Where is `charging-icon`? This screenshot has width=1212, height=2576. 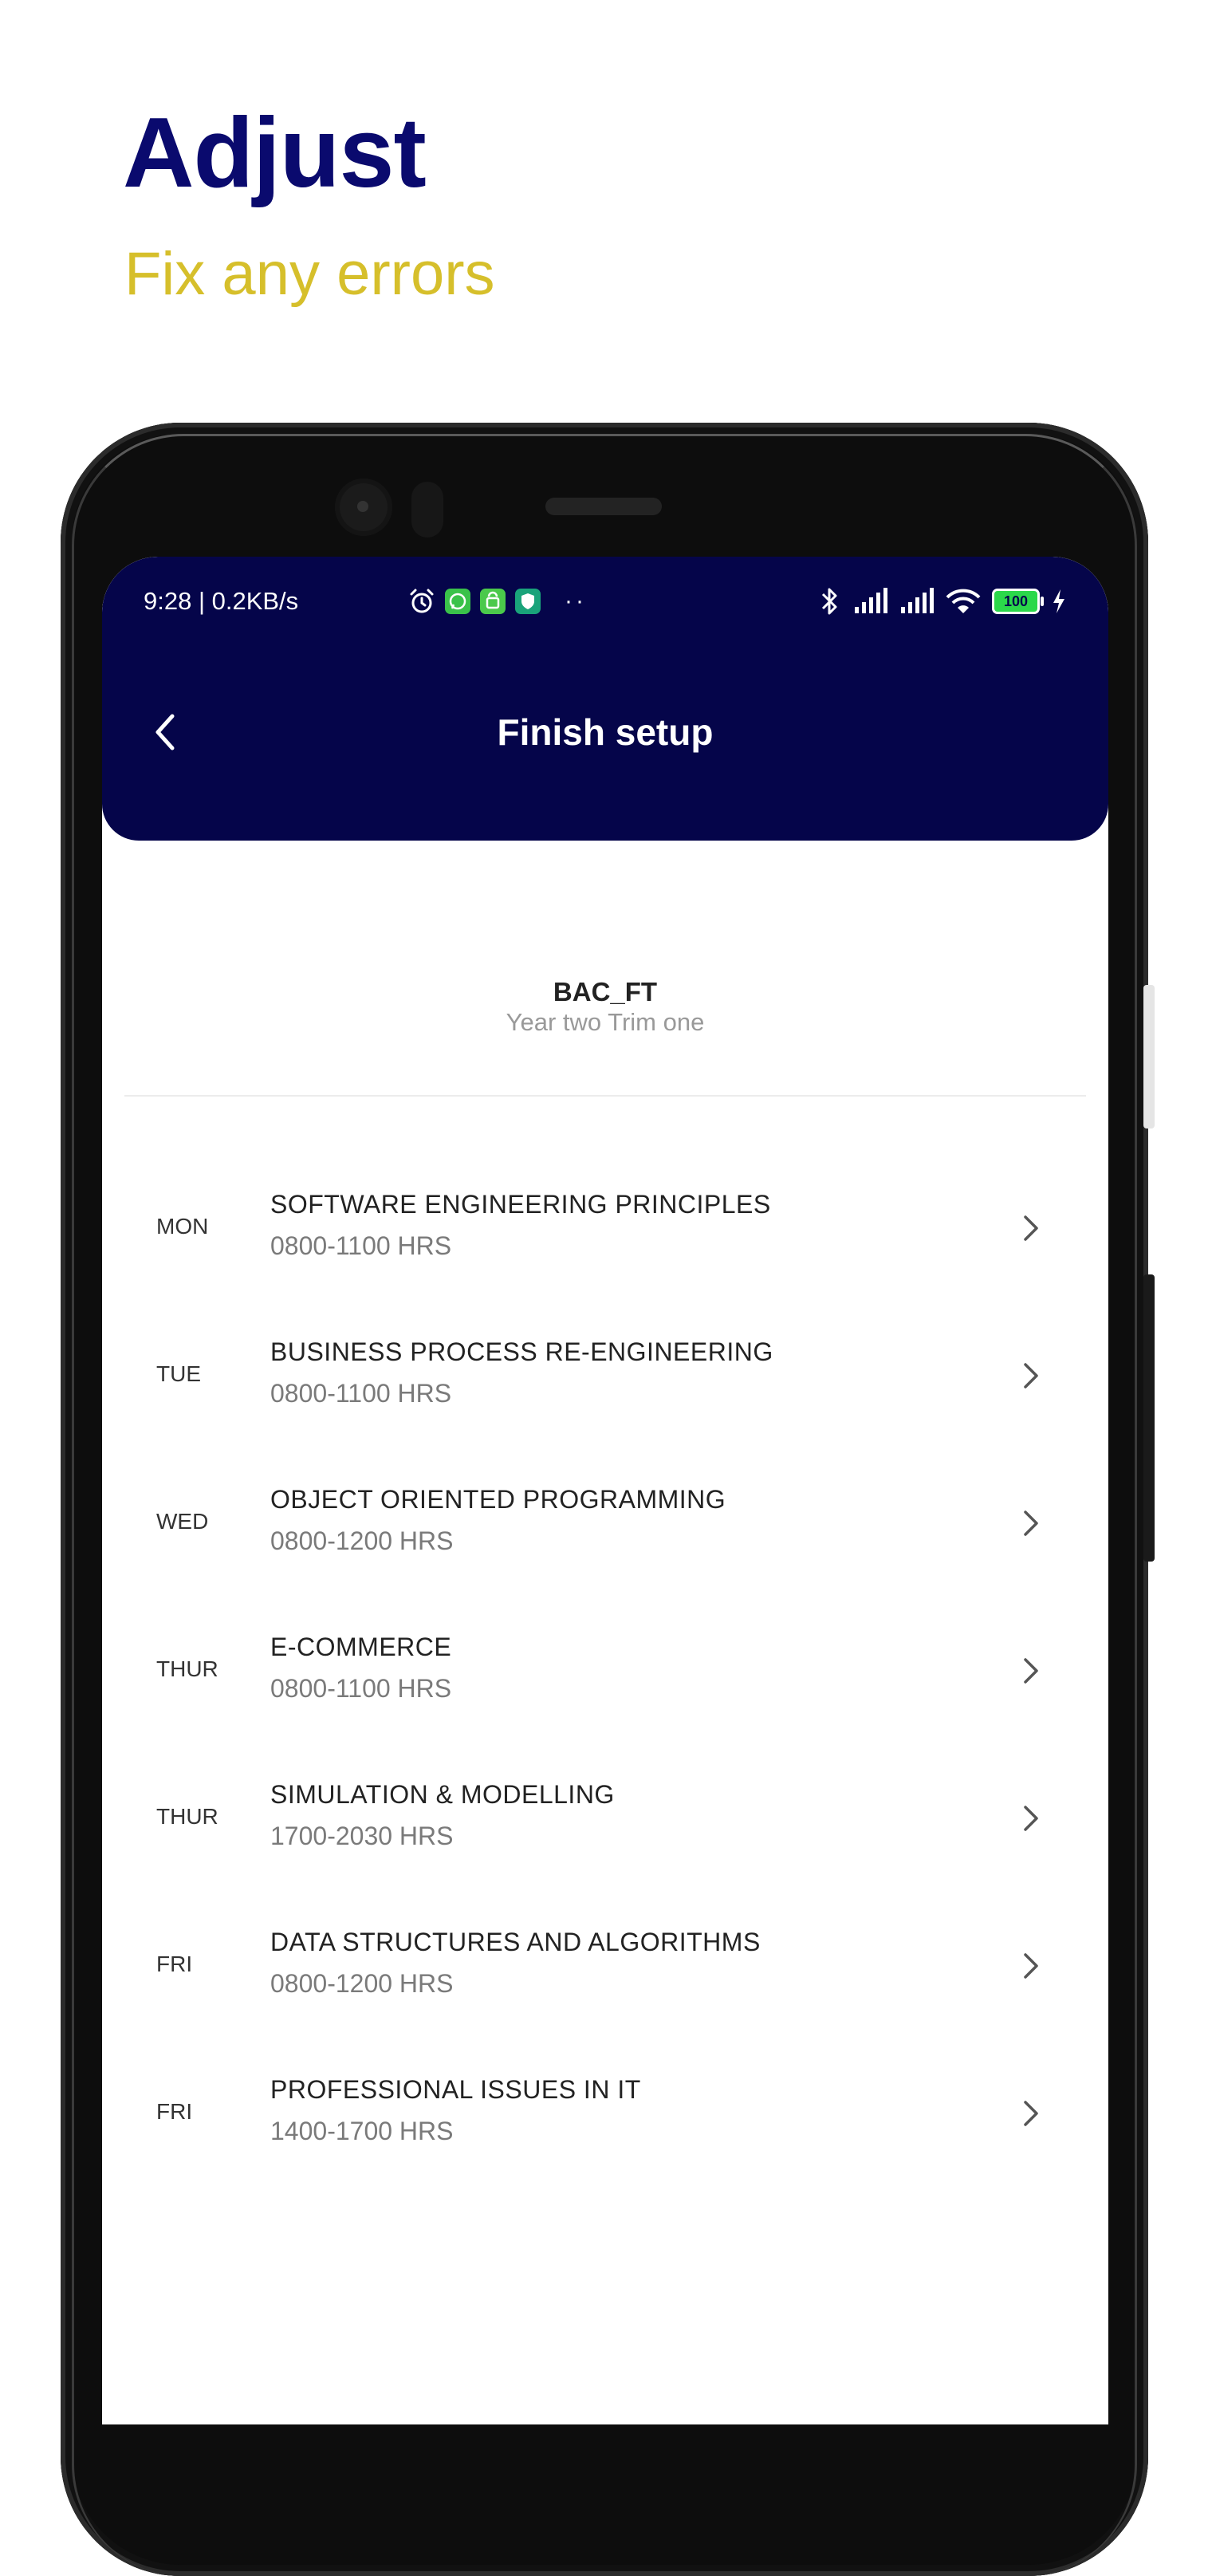
charging-icon is located at coordinates (1059, 601).